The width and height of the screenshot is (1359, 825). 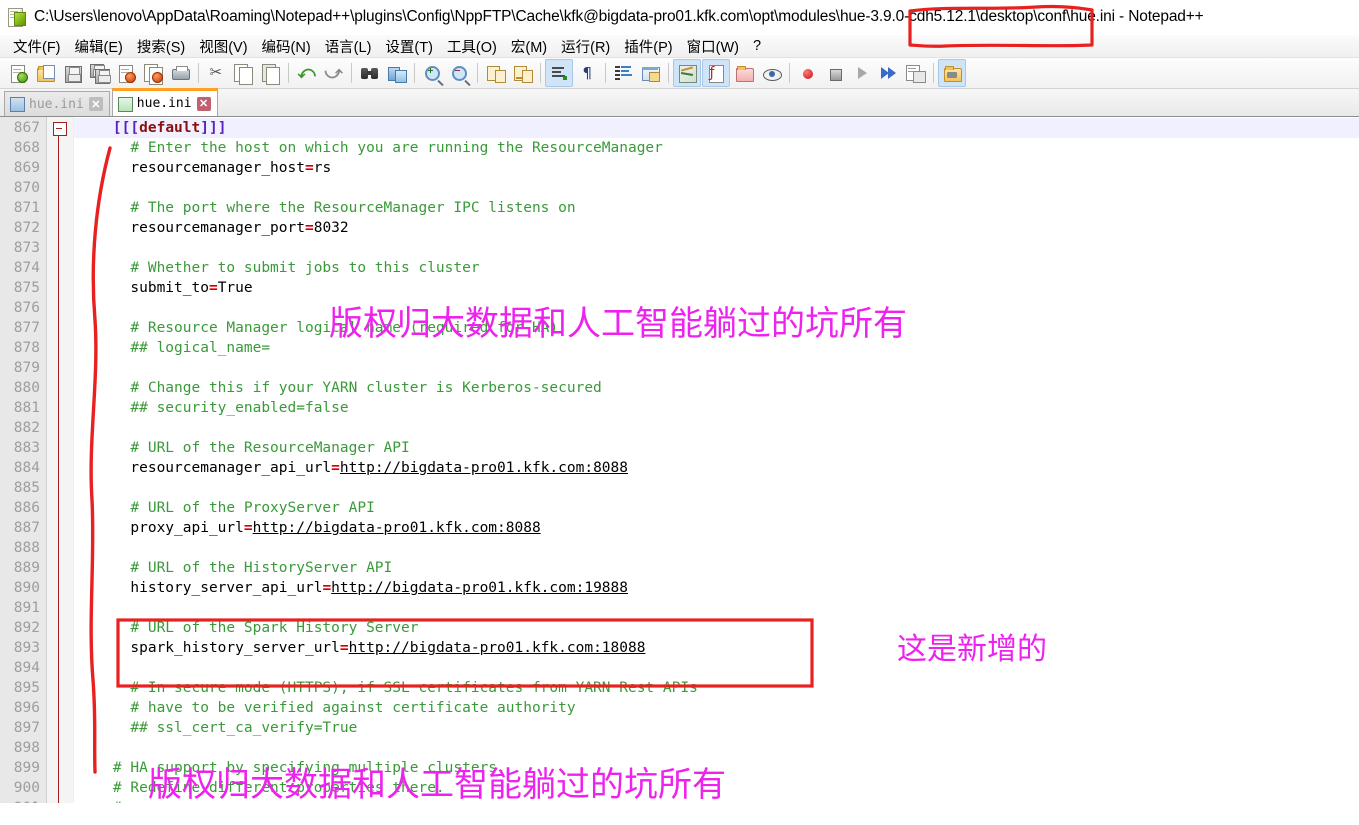 What do you see at coordinates (18, 73) in the screenshot?
I see `new-file-icon` at bounding box center [18, 73].